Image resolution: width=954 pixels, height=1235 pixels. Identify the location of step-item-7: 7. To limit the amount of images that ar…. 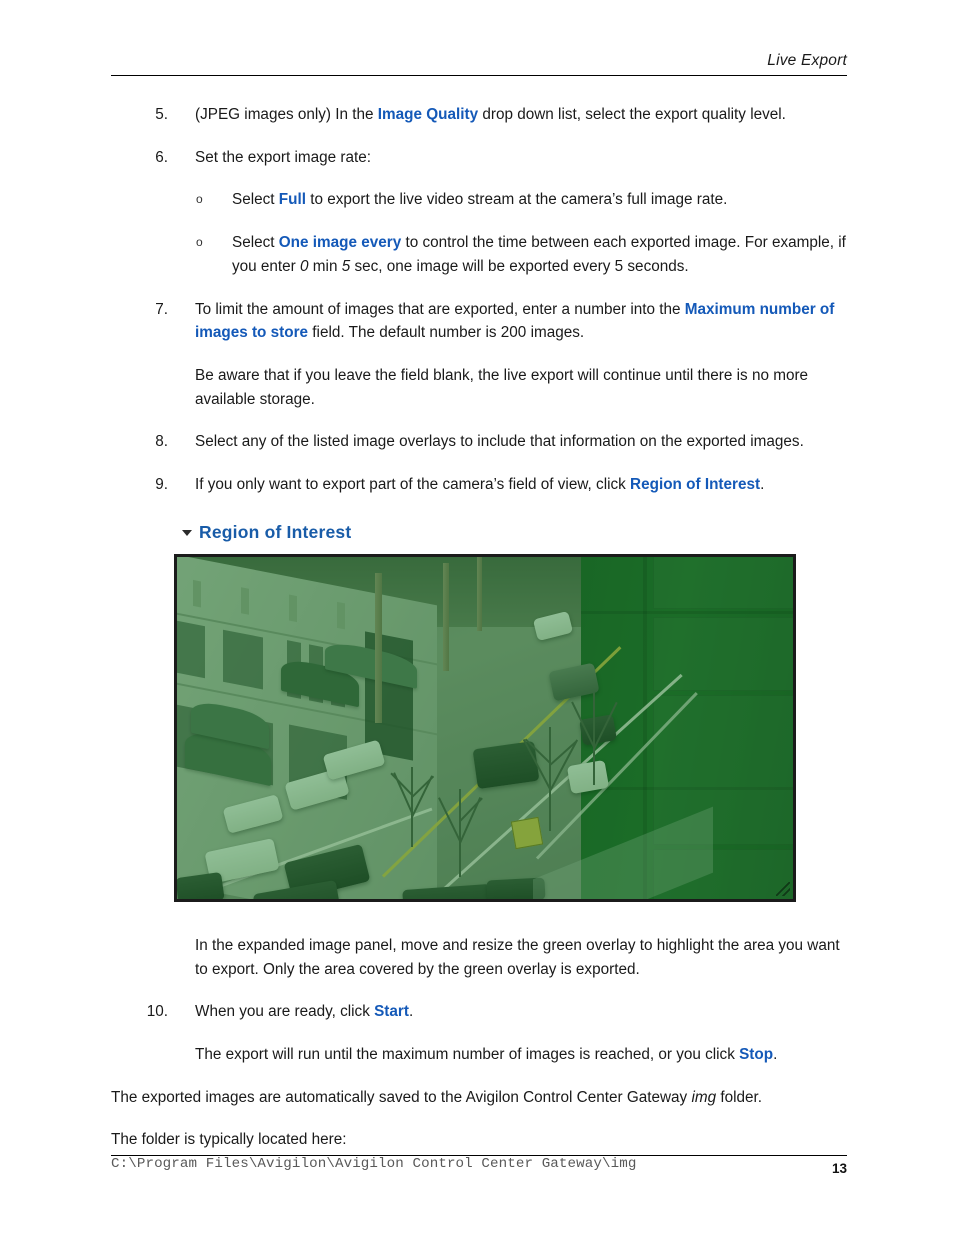
(479, 321).